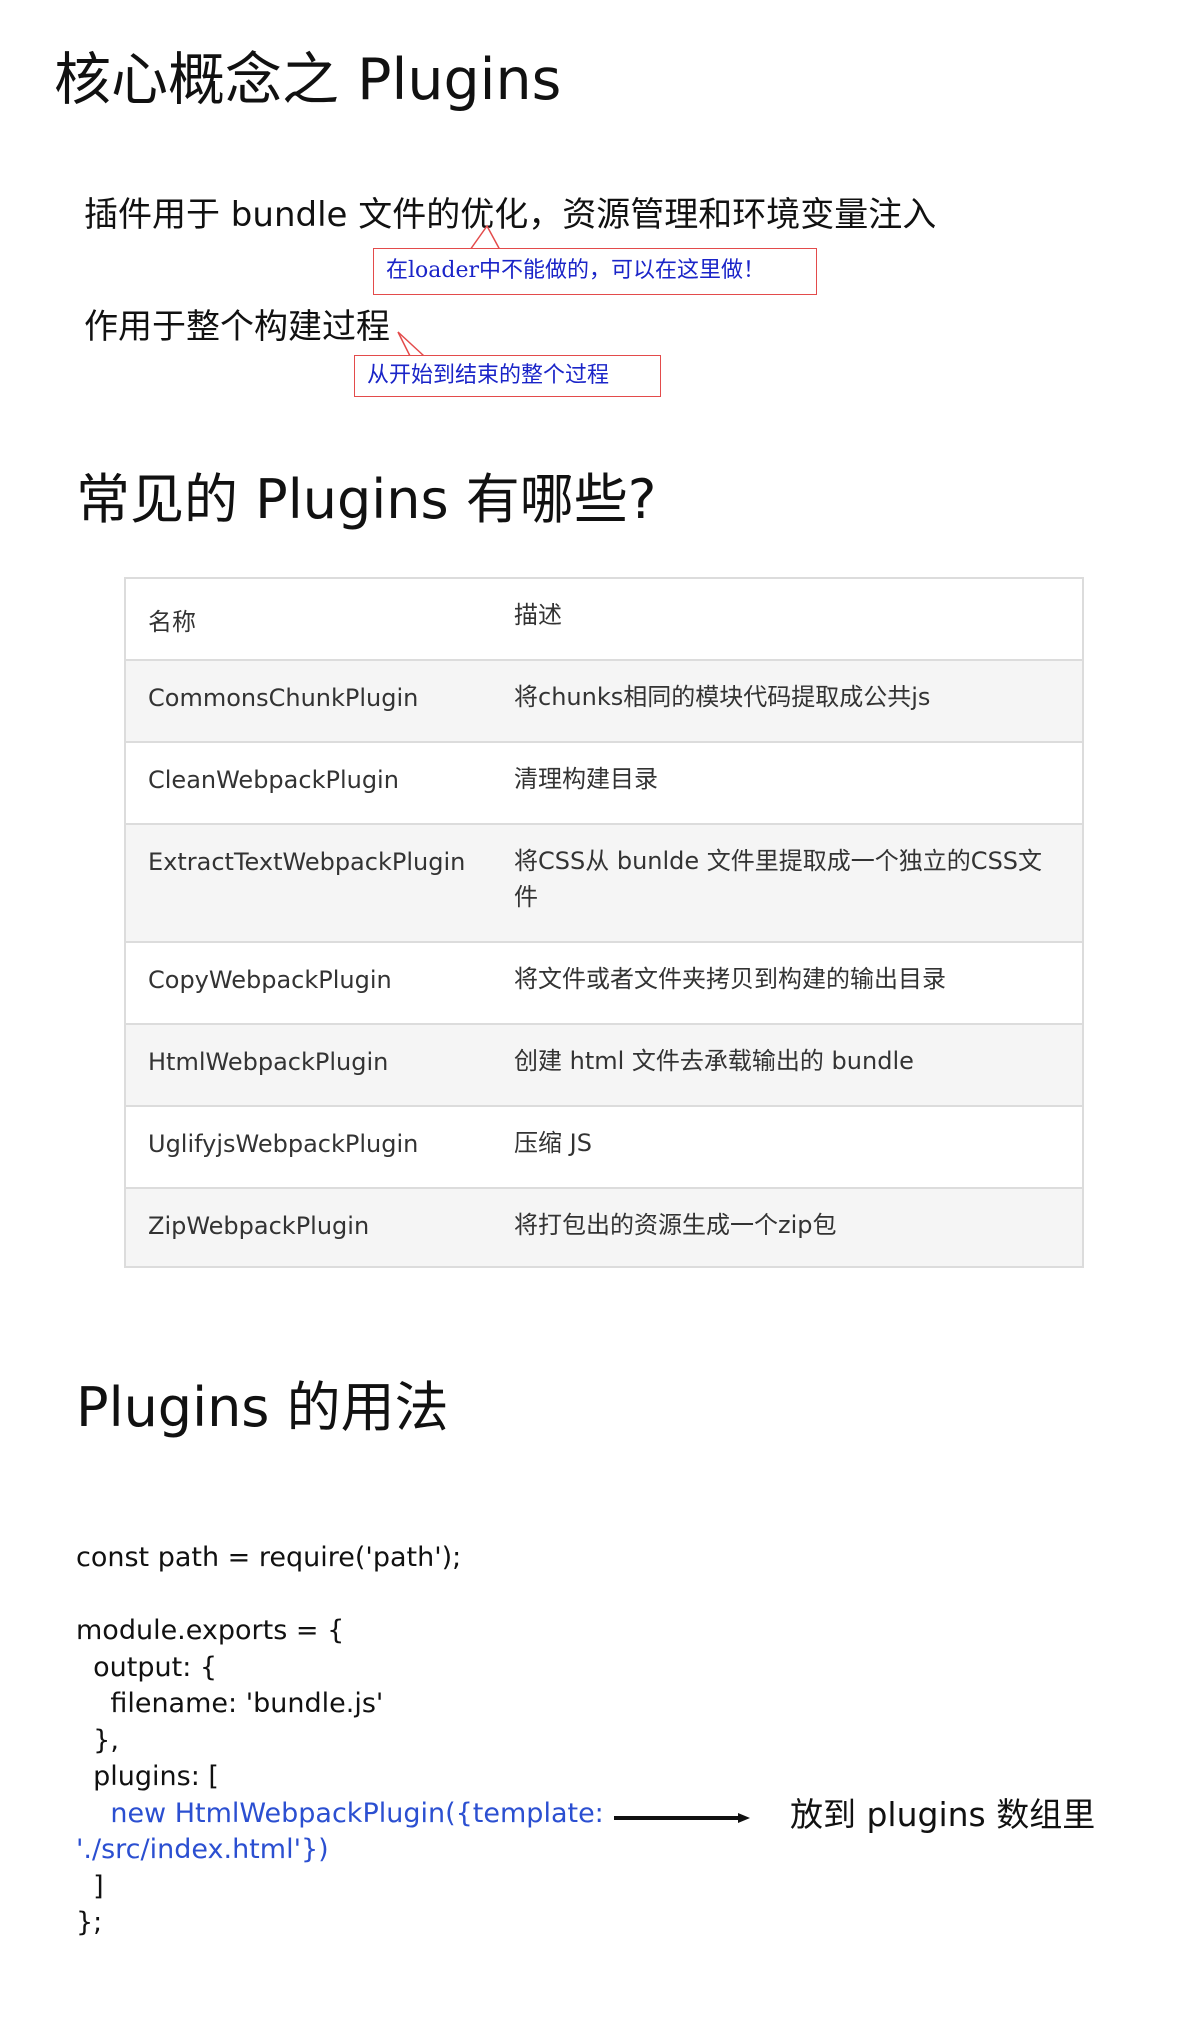 The image size is (1204, 2027). Describe the element at coordinates (510, 215) in the screenshot. I see `plugins-purpose-text: 插件用于 bundle 文件的优化，资源管理和环境变量注入` at that location.